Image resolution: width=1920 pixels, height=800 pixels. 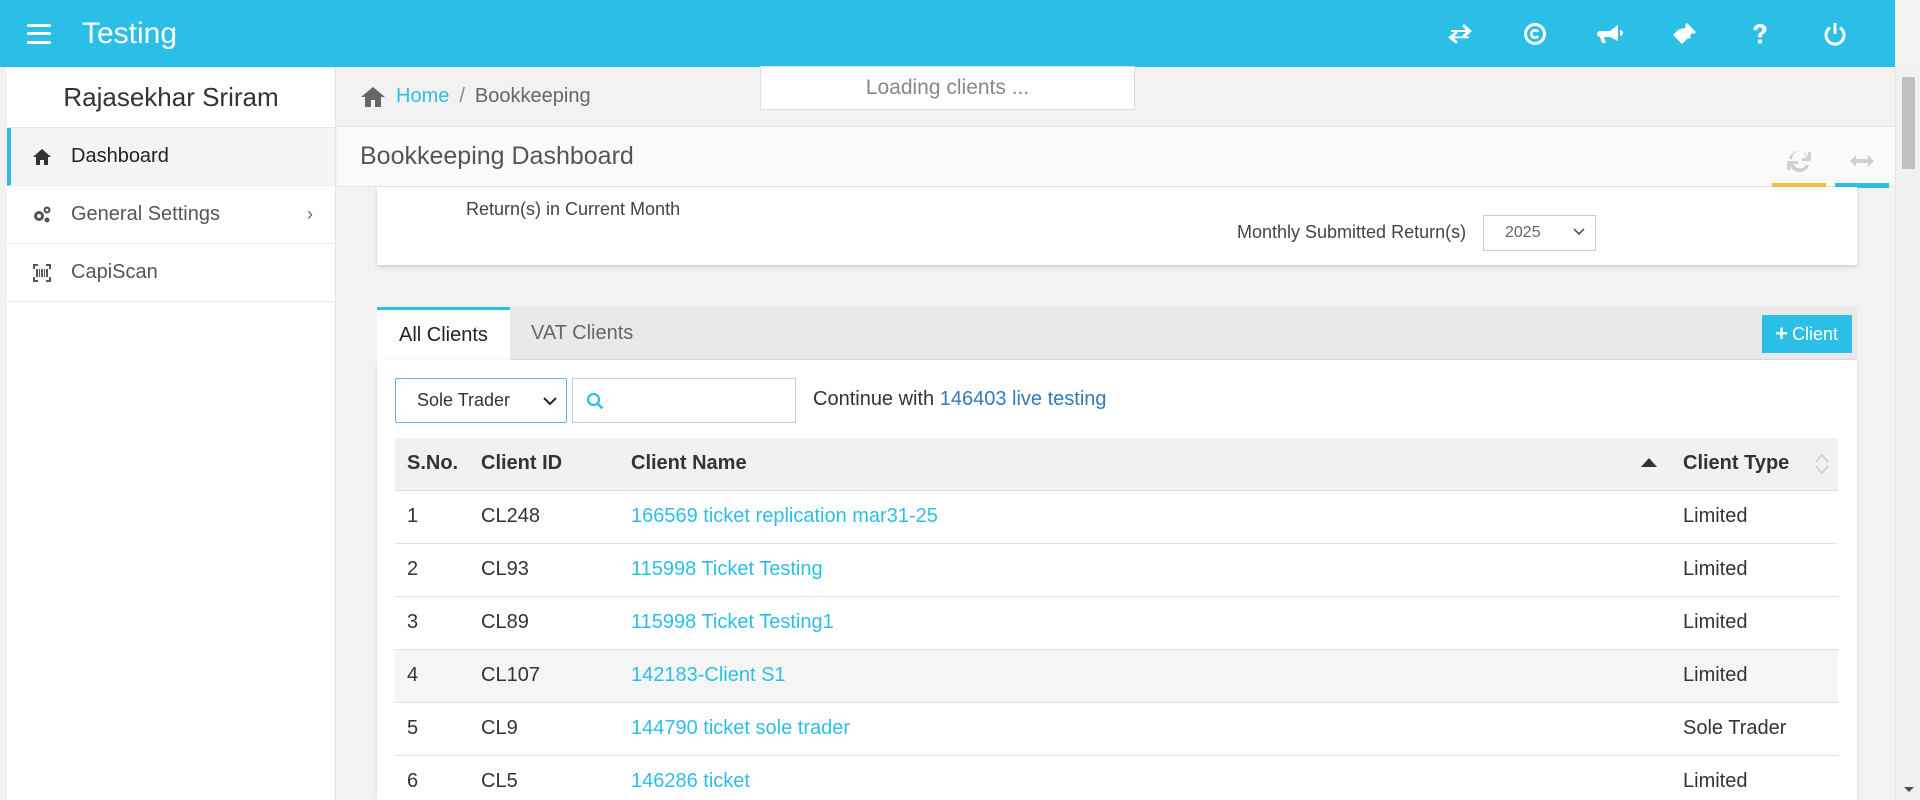 What do you see at coordinates (544, 729) in the screenshot?
I see `cell-client-id: CL9` at bounding box center [544, 729].